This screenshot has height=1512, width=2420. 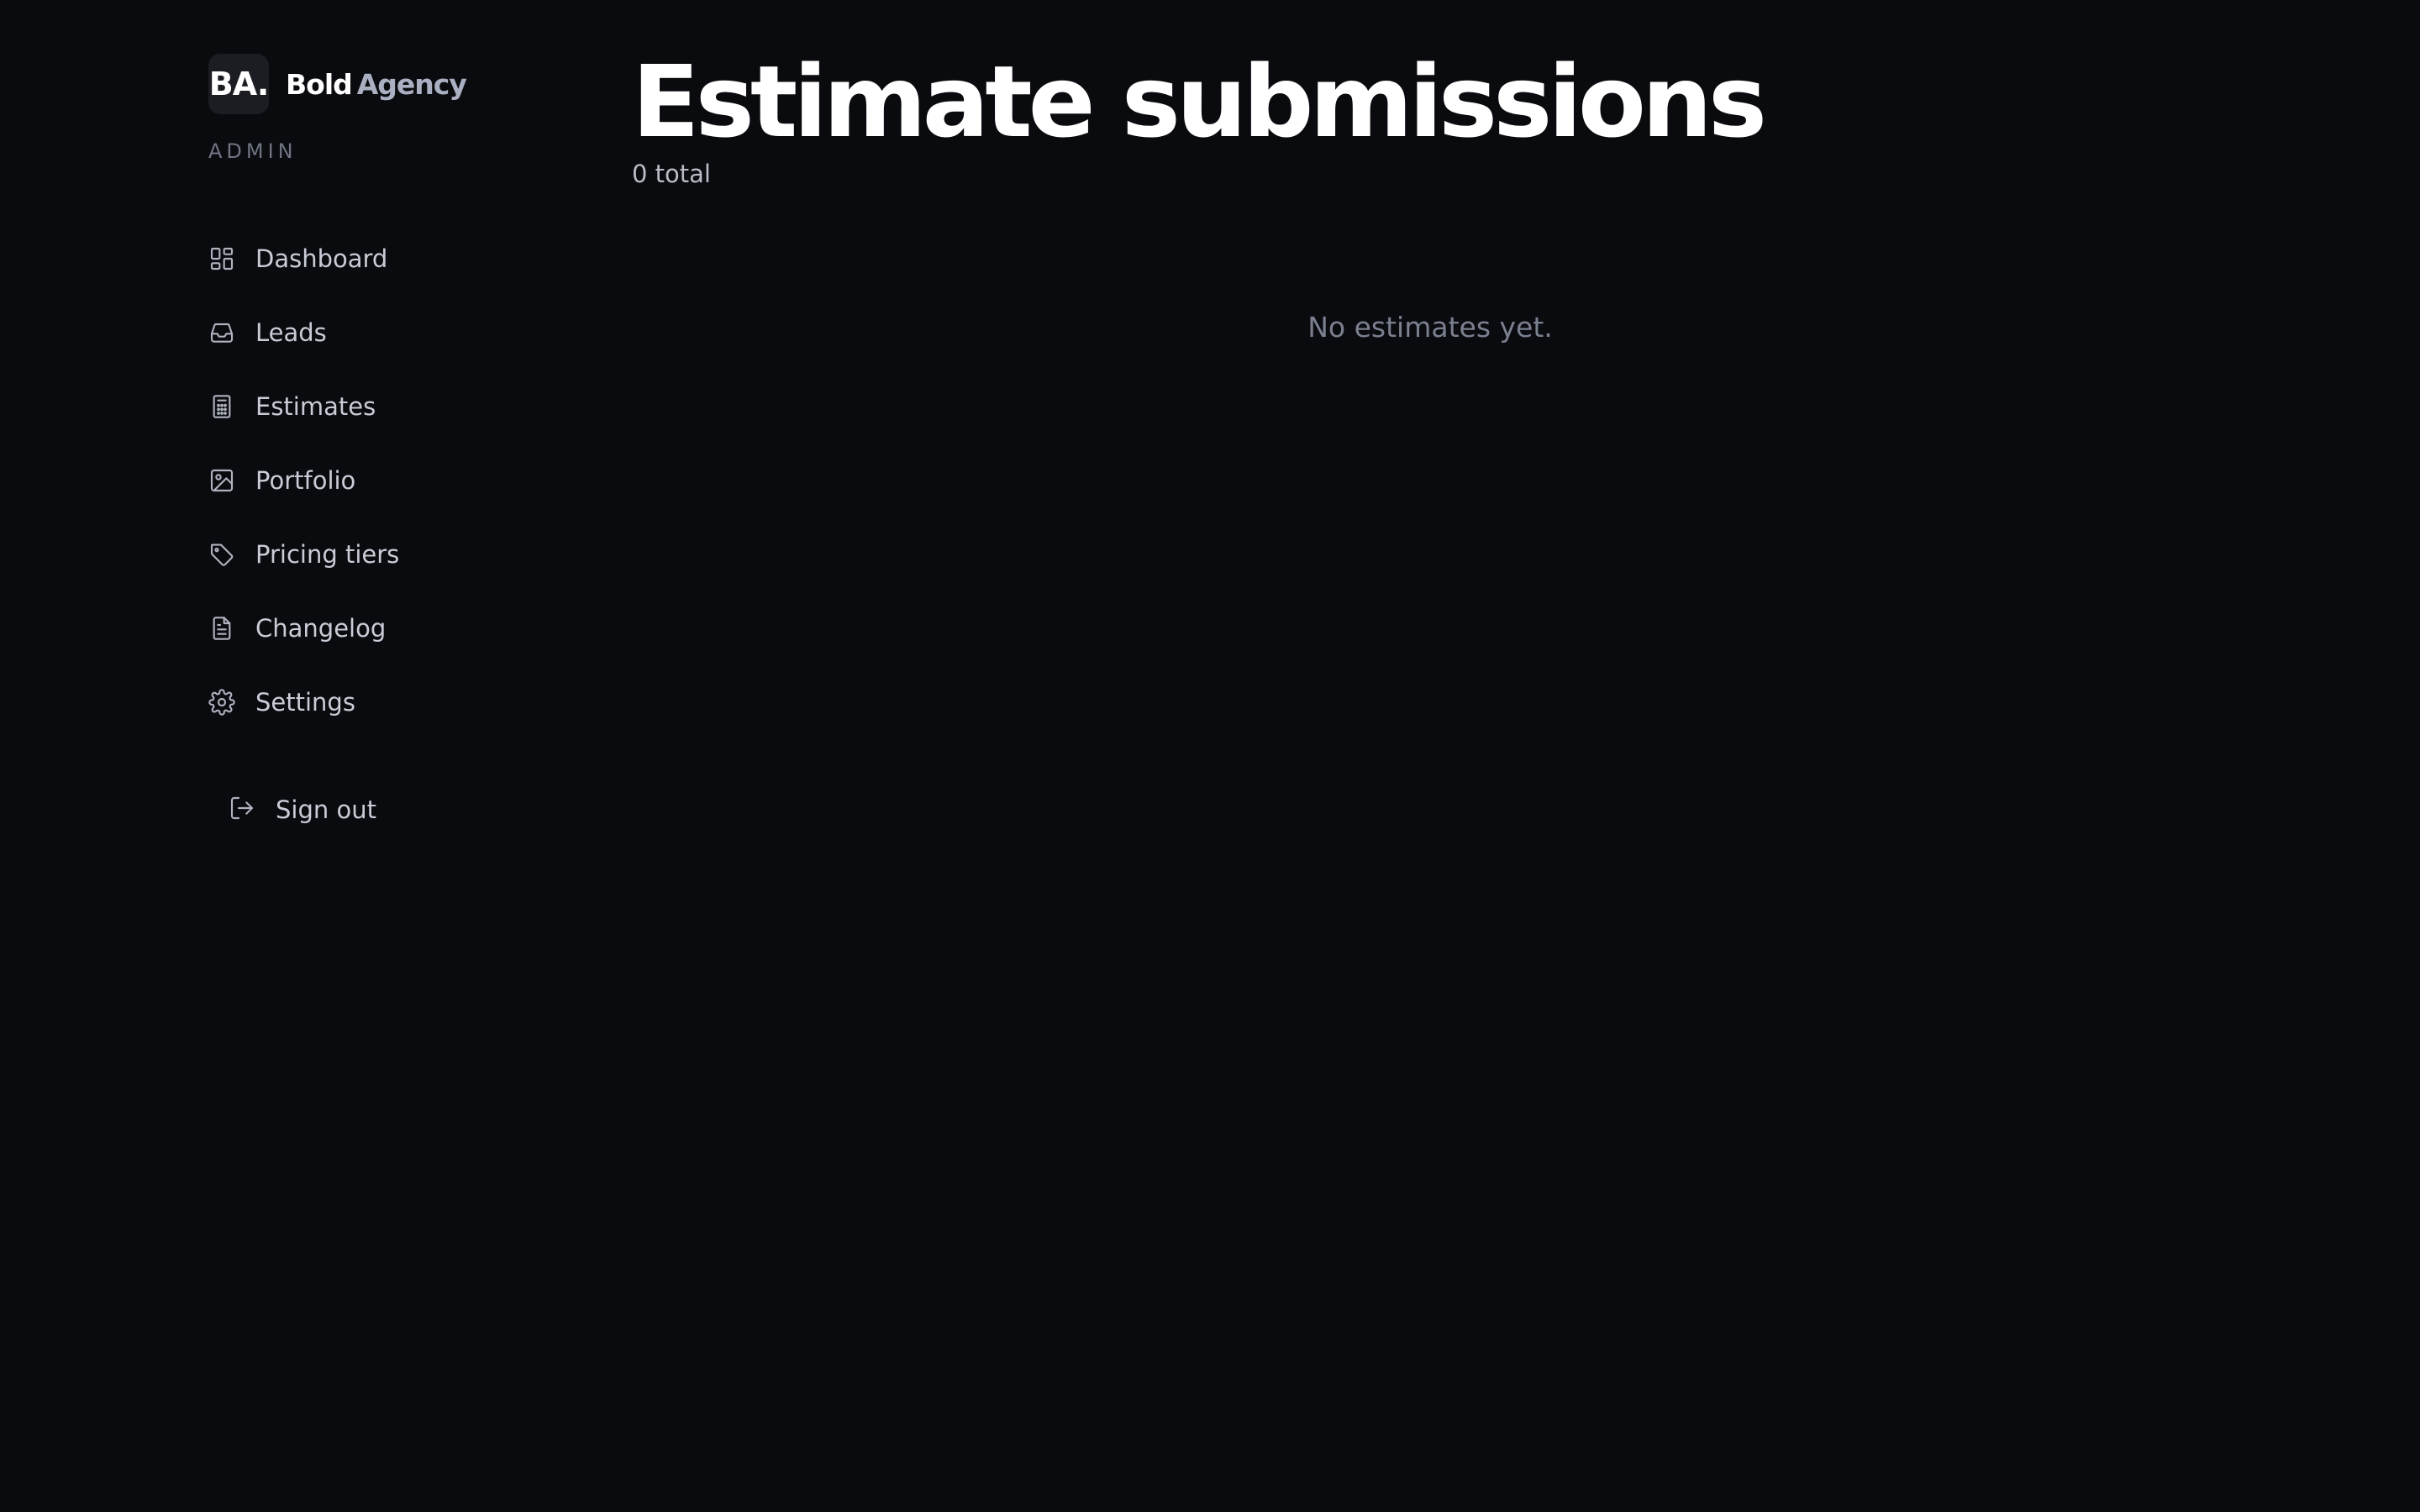 I want to click on sidebar-item-settings: Settings, so click(x=401, y=702).